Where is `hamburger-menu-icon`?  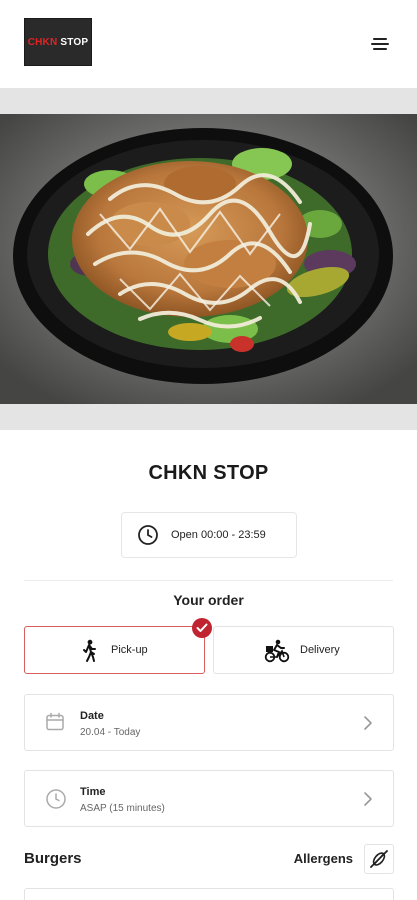 hamburger-menu-icon is located at coordinates (381, 44).